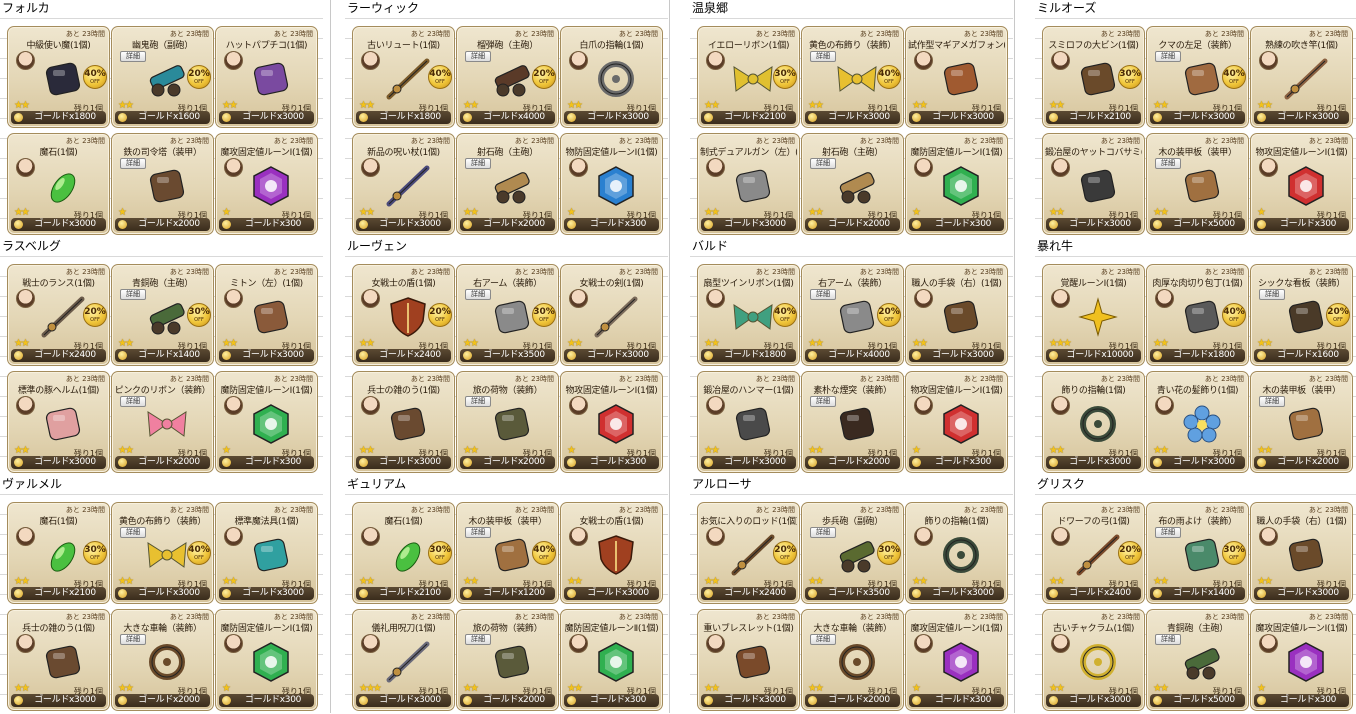  I want to click on item-card: あと 23時間制式デュアルガン（左）(1個)★★残り1個ゴールドx3000, so click(748, 184).